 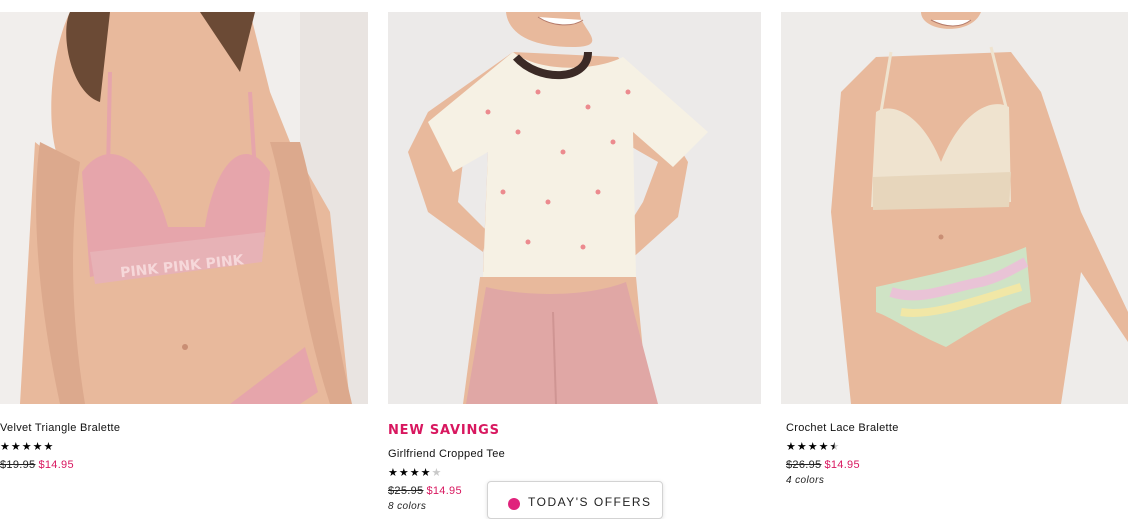 What do you see at coordinates (842, 428) in the screenshot?
I see `product-name: Crochet Lace Bralette` at bounding box center [842, 428].